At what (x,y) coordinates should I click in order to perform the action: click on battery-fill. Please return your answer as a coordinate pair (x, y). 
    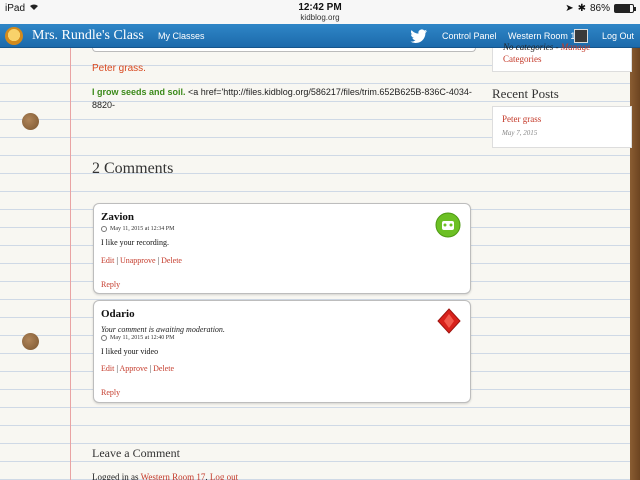
    Looking at the image, I should click on (623, 8).